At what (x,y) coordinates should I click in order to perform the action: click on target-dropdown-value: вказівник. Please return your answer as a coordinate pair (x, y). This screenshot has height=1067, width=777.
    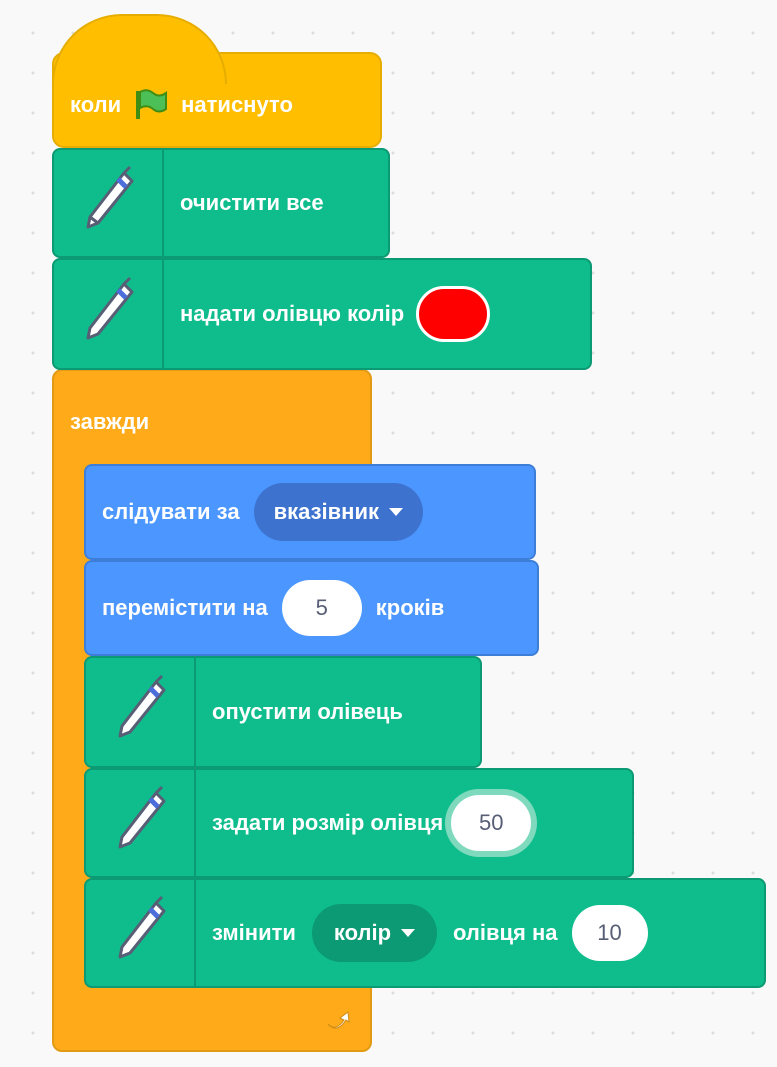
    Looking at the image, I should click on (326, 511).